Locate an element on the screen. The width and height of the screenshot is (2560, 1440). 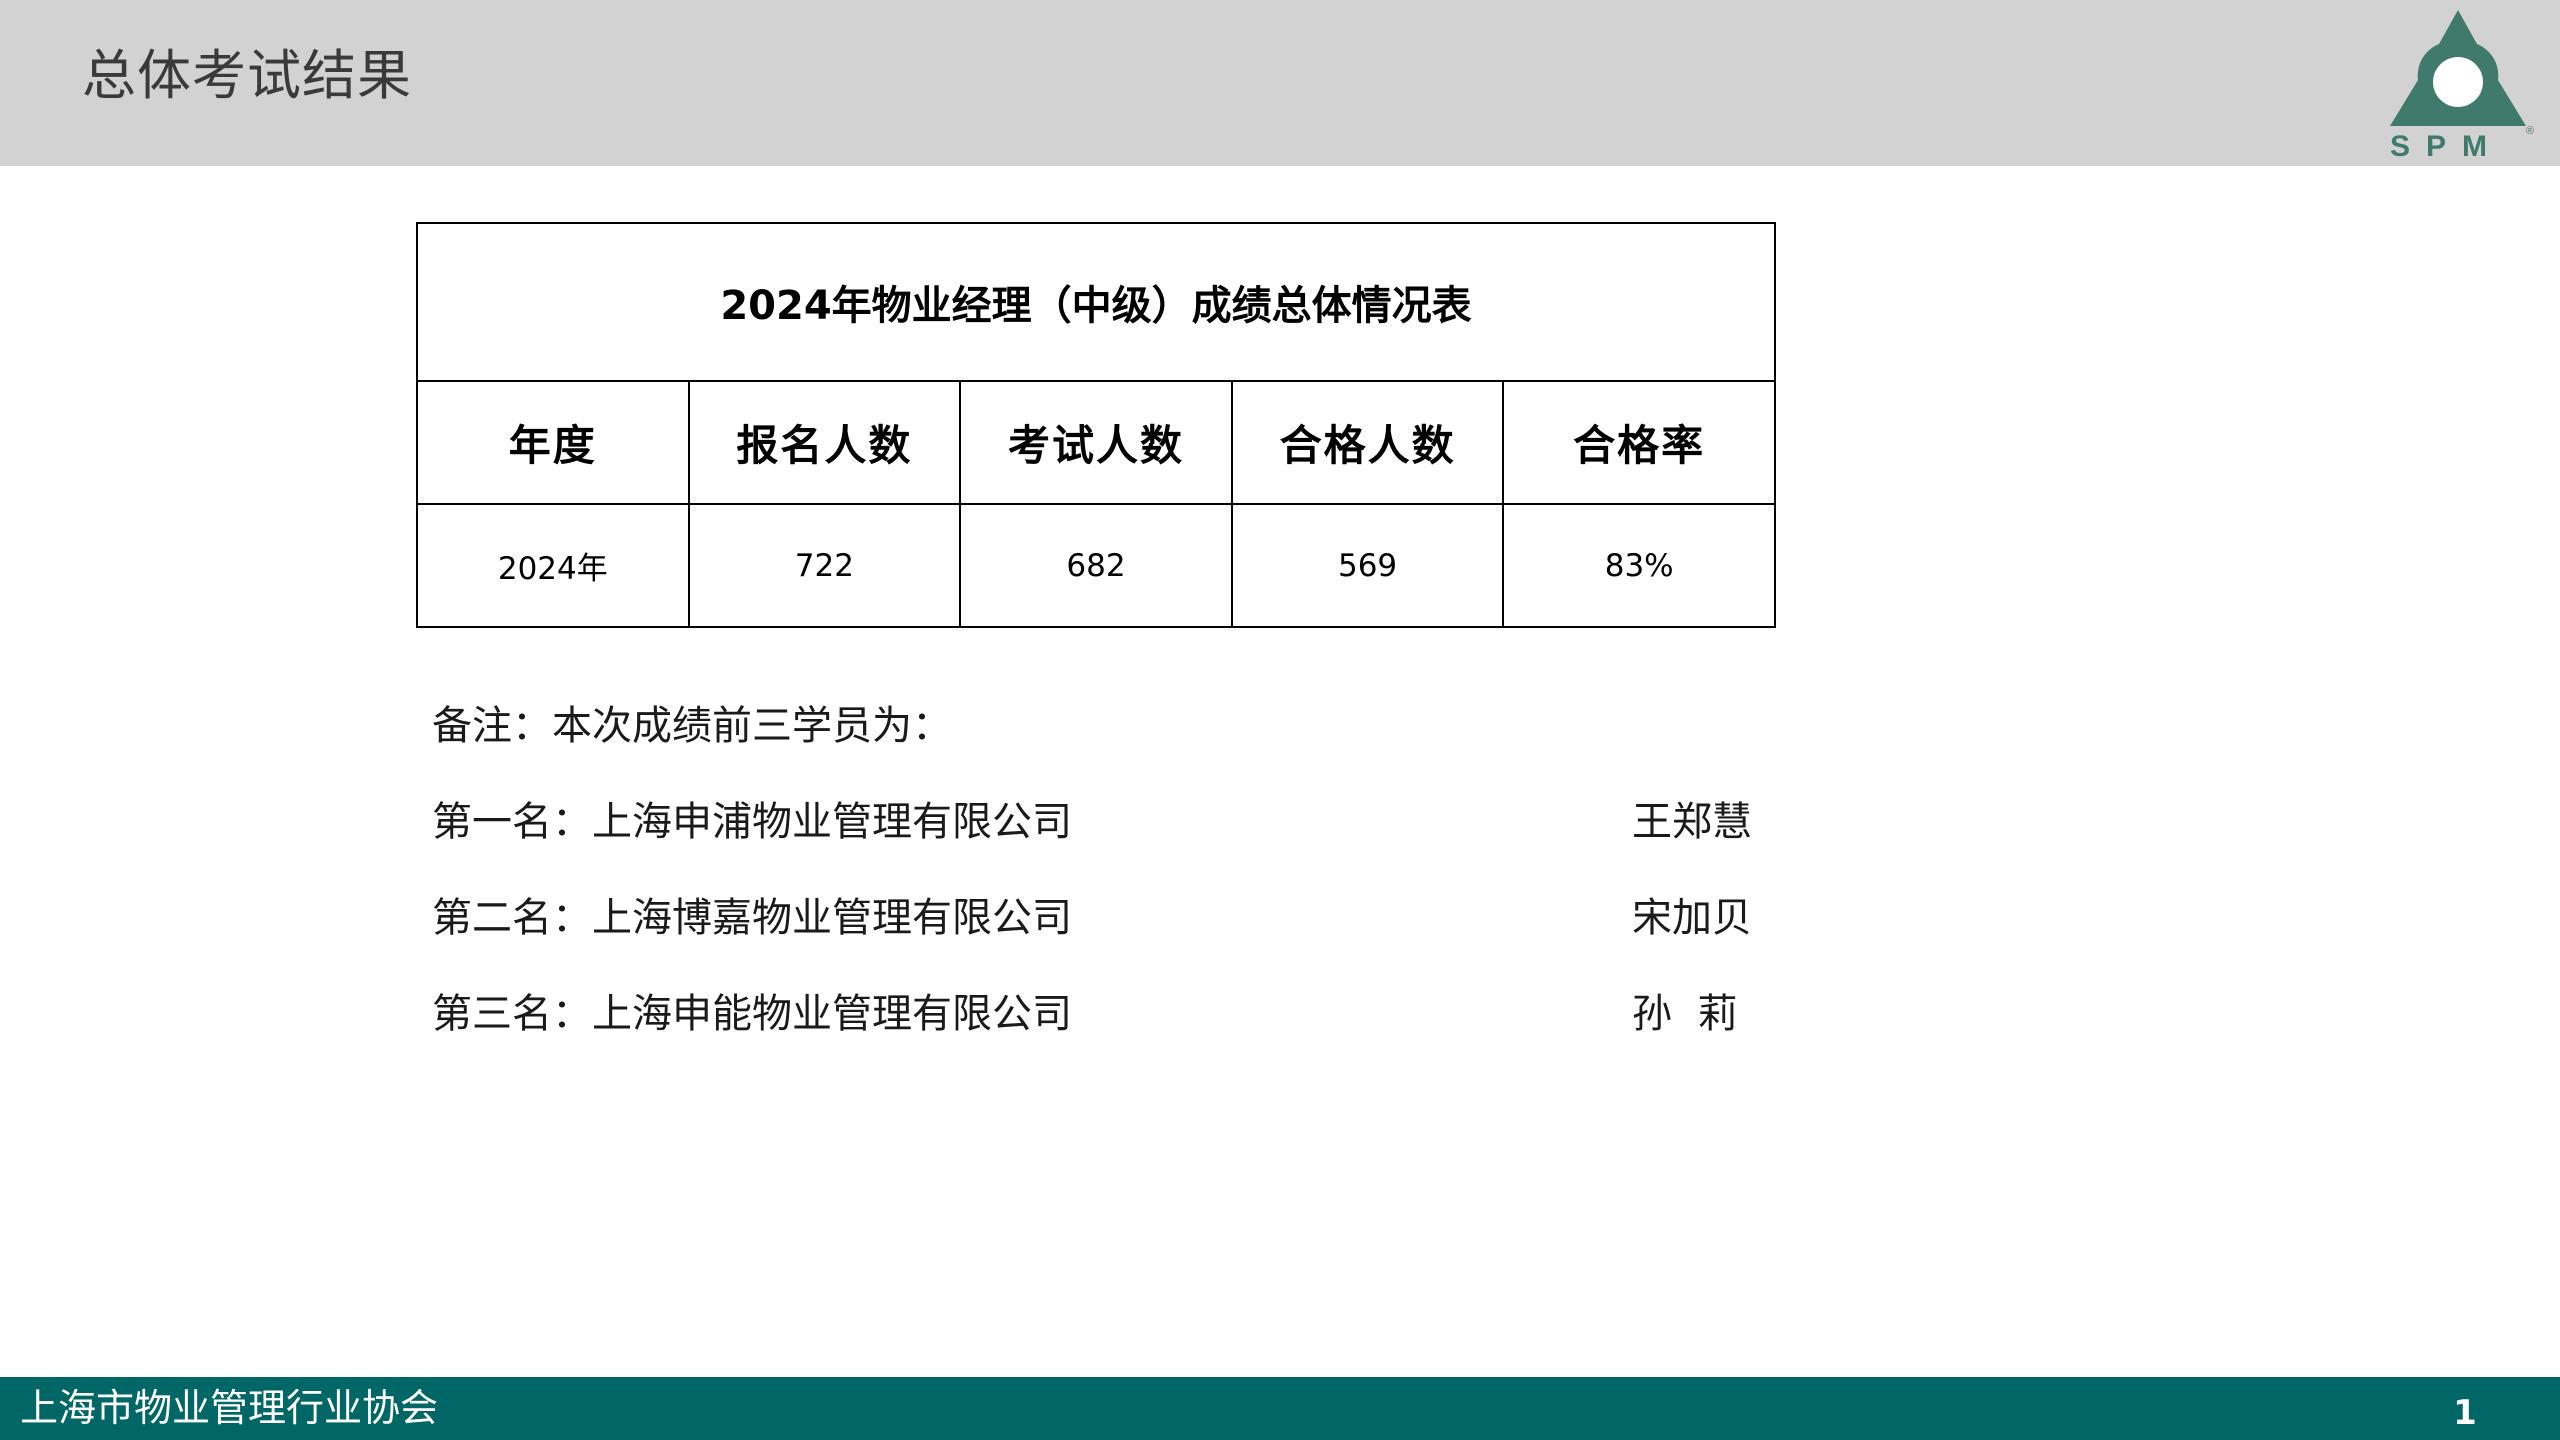
header-passed: 合格人数 is located at coordinates (1367, 442).